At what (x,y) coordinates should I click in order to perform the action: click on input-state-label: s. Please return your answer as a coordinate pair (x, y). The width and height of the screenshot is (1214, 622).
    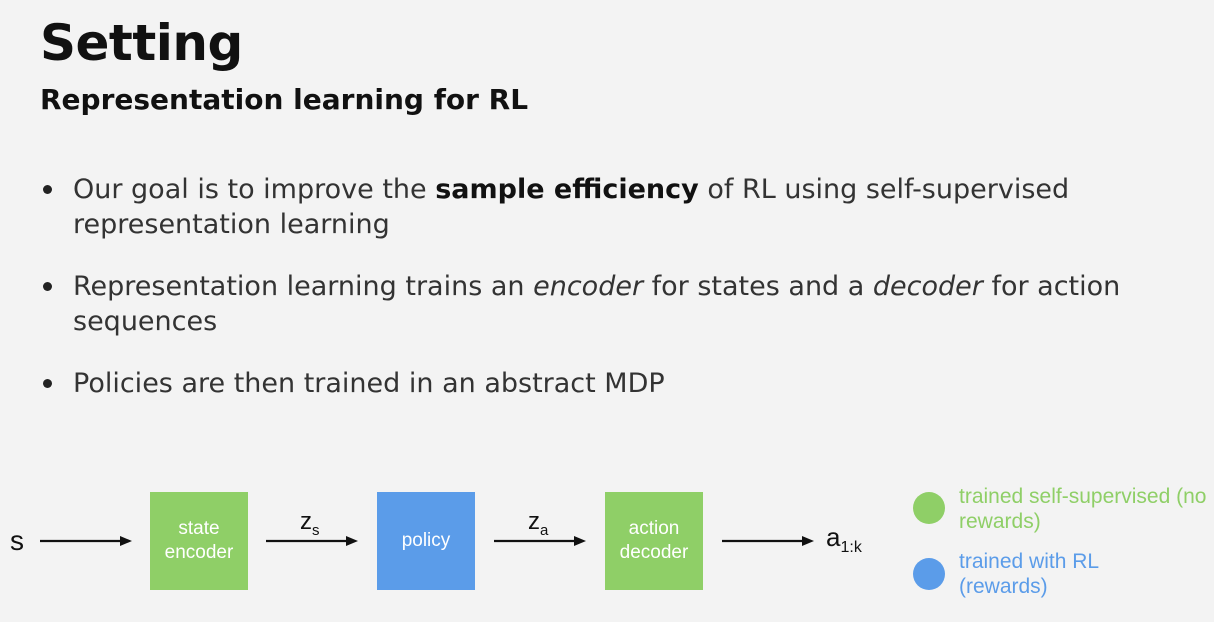
    Looking at the image, I should click on (17, 540).